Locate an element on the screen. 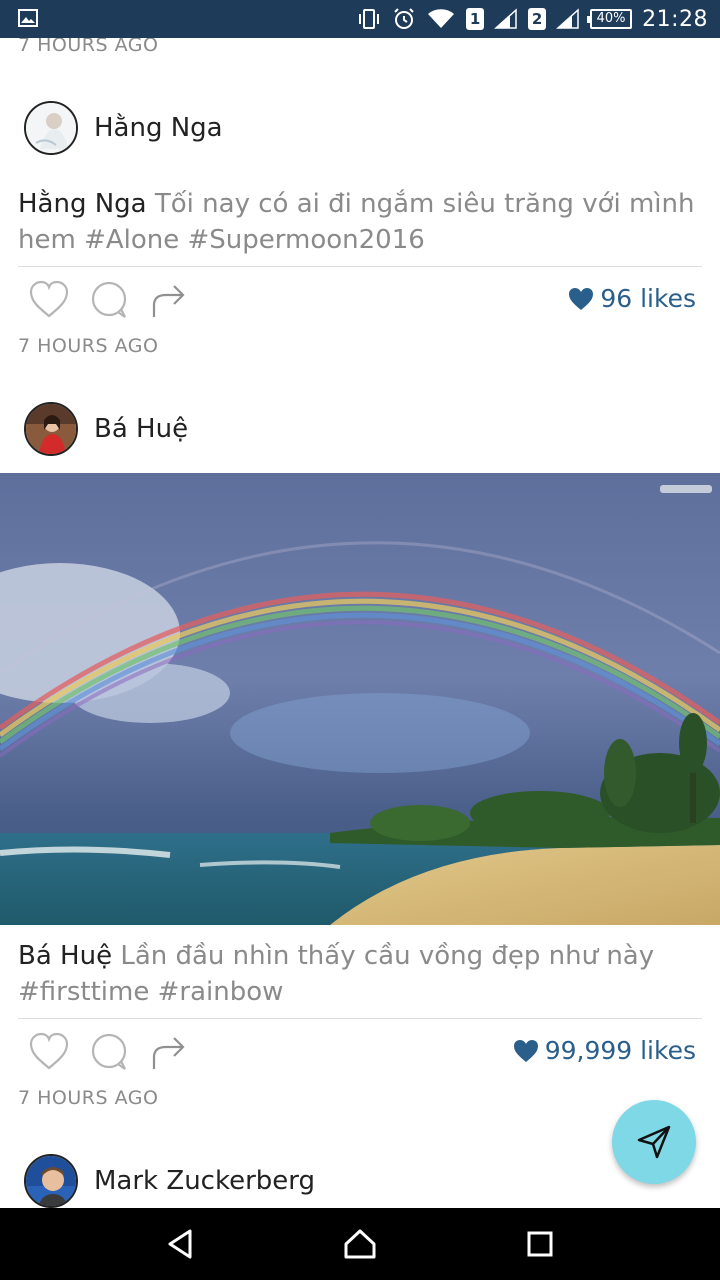 The height and width of the screenshot is (1280, 720). wifi-icon is located at coordinates (441, 18).